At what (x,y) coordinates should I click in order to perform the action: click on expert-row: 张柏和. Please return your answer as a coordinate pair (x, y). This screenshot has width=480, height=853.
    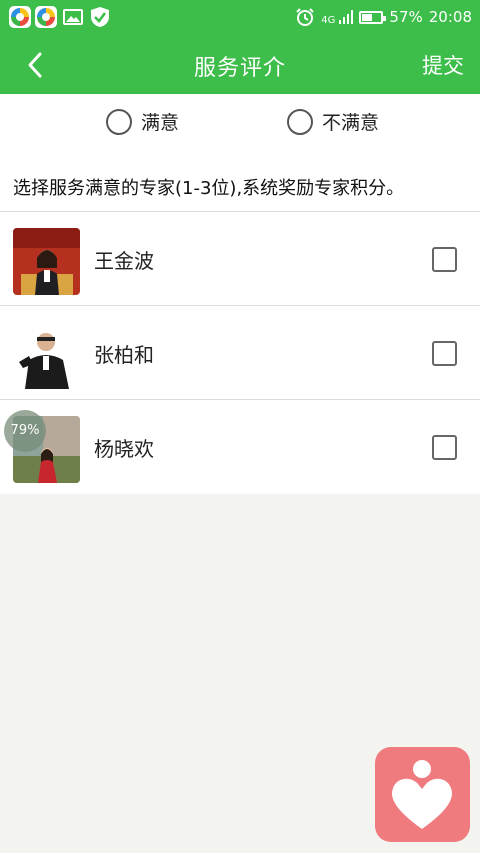
    Looking at the image, I should click on (240, 352).